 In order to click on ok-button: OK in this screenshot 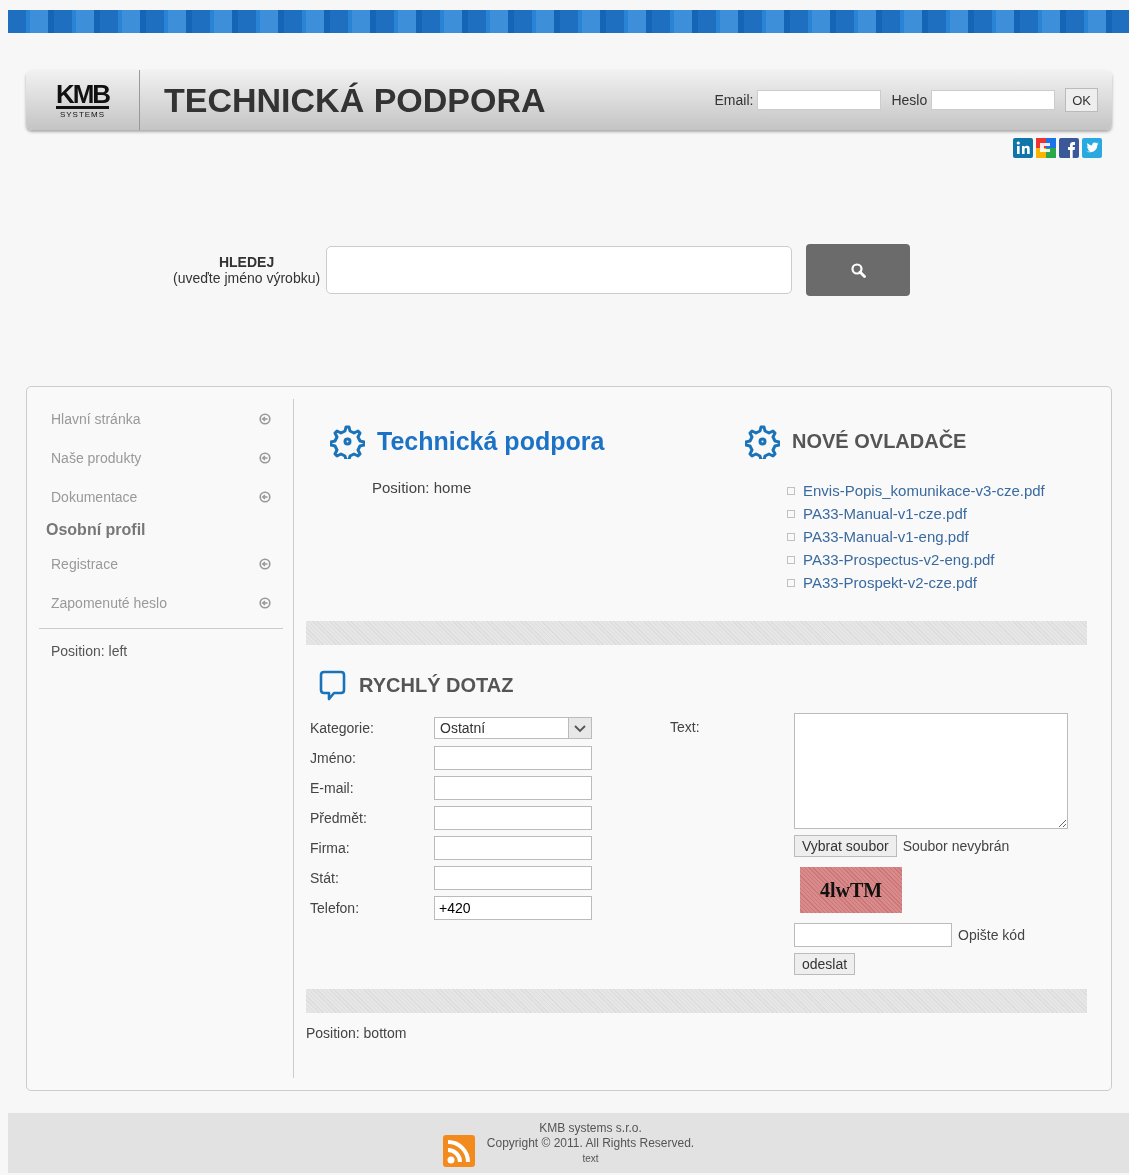, I will do `click(1081, 100)`.